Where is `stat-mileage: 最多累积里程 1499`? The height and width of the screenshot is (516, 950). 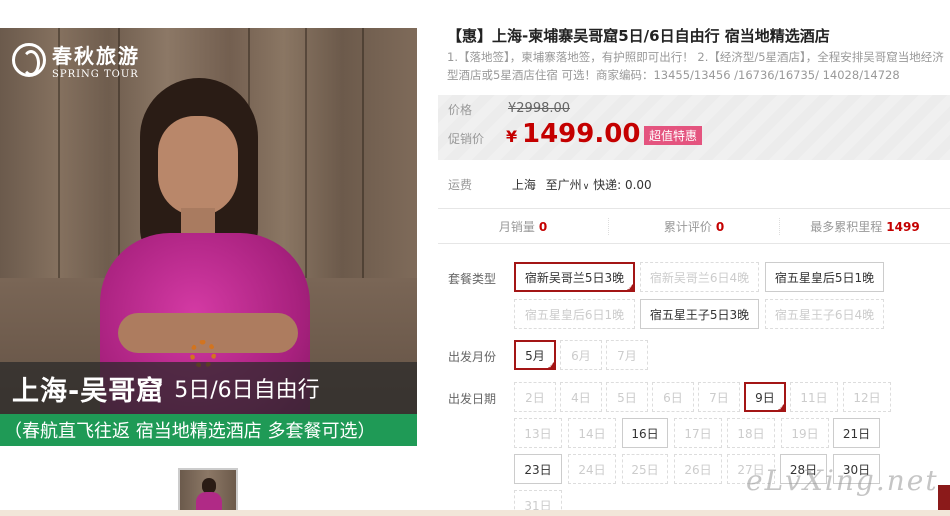 stat-mileage: 最多累积里程 1499 is located at coordinates (865, 226).